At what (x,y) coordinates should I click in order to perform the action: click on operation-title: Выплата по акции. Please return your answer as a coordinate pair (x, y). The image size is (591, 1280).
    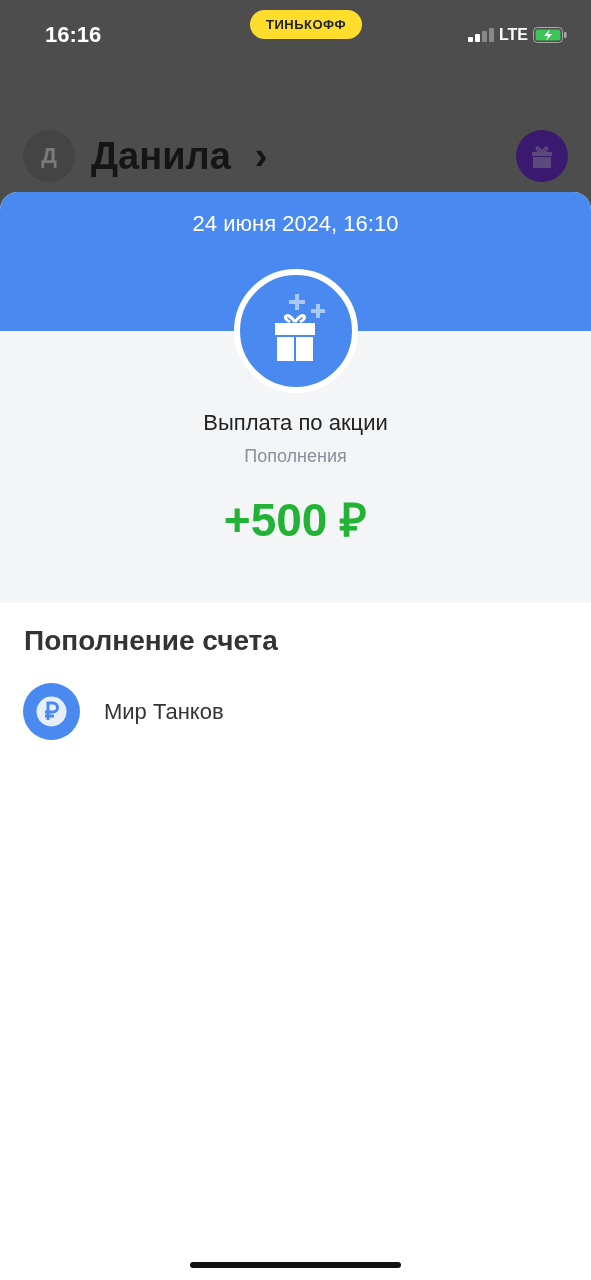
    Looking at the image, I should click on (295, 423).